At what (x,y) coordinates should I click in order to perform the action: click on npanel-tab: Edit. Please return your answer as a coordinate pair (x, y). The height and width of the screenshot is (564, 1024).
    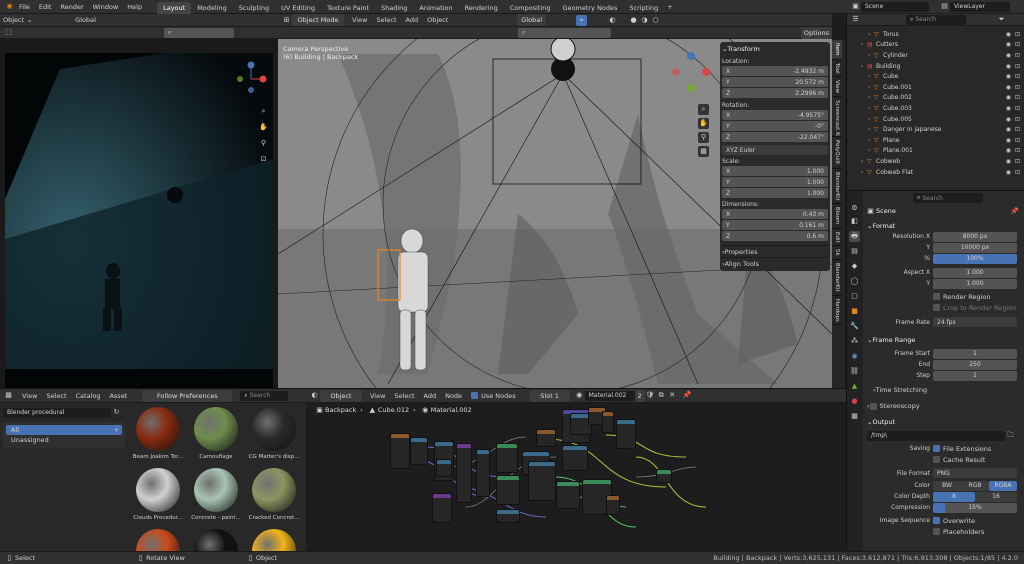
    Looking at the image, I should click on (837, 238).